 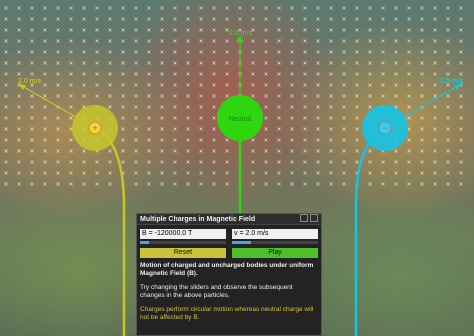 I want to click on play-button: Play, so click(x=275, y=253).